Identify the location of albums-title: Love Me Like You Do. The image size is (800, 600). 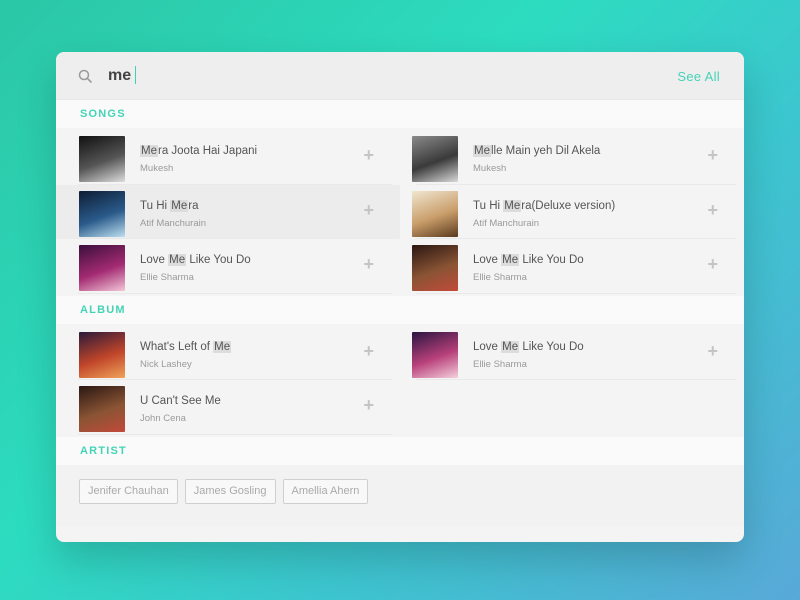
(528, 346).